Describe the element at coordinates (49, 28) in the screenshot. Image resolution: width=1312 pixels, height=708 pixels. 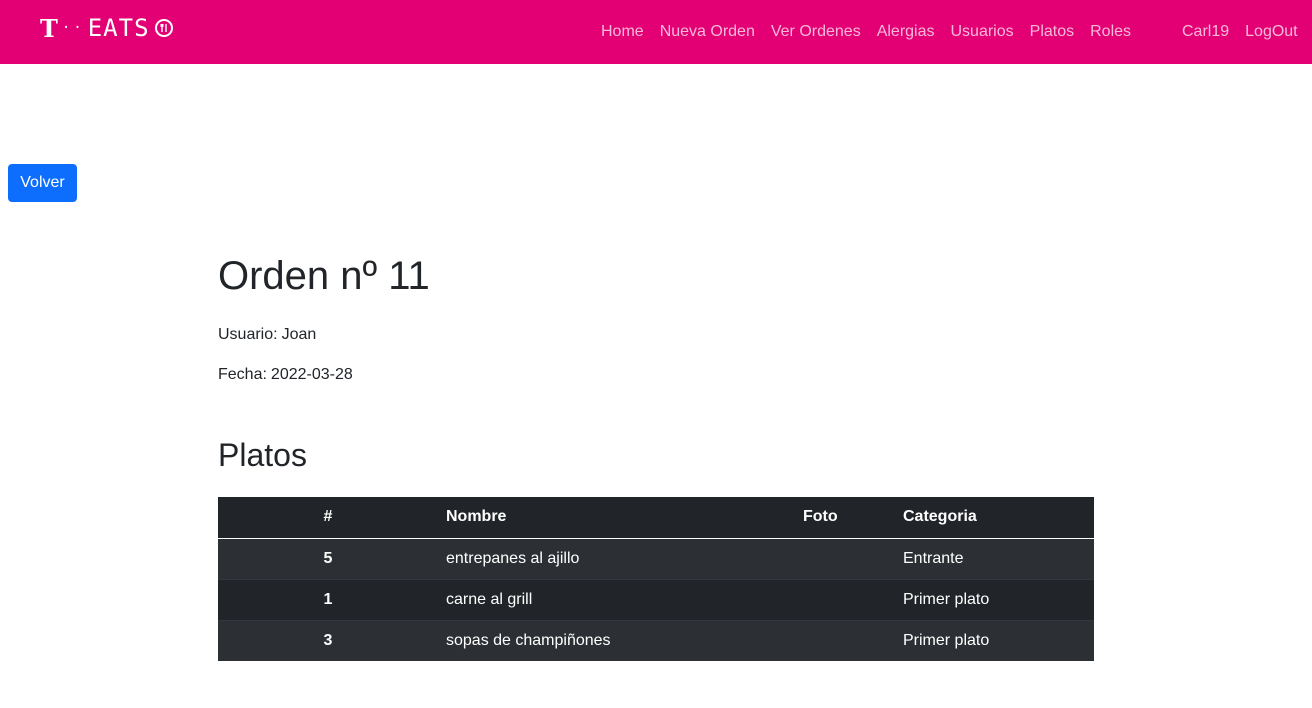
I see `brand-t: T` at that location.